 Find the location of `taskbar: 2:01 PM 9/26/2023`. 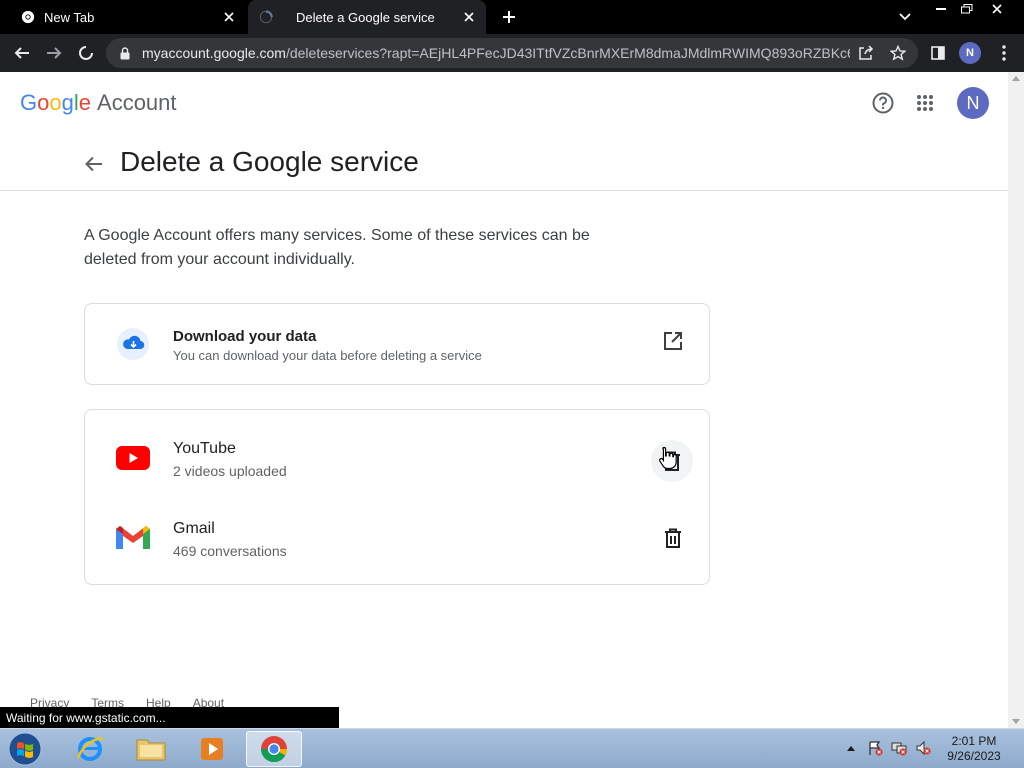

taskbar: 2:01 PM 9/26/2023 is located at coordinates (512, 748).